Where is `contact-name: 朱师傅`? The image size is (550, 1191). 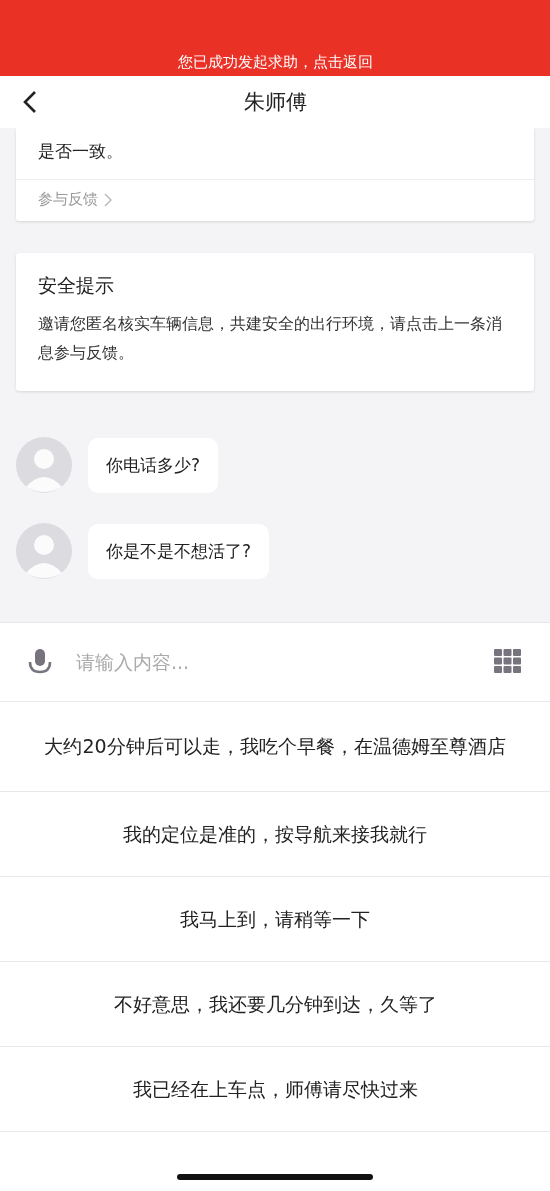
contact-name: 朱师傅 is located at coordinates (275, 102).